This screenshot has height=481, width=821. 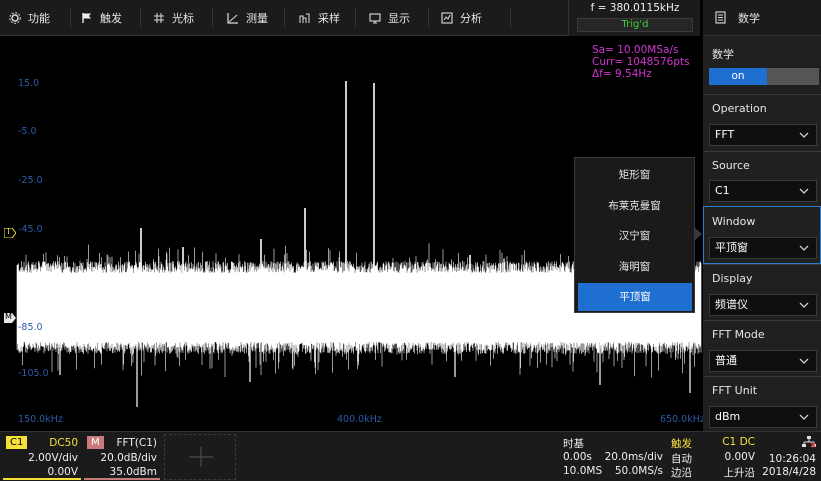 What do you see at coordinates (63, 443) in the screenshot?
I see `c1-coupling: DC50` at bounding box center [63, 443].